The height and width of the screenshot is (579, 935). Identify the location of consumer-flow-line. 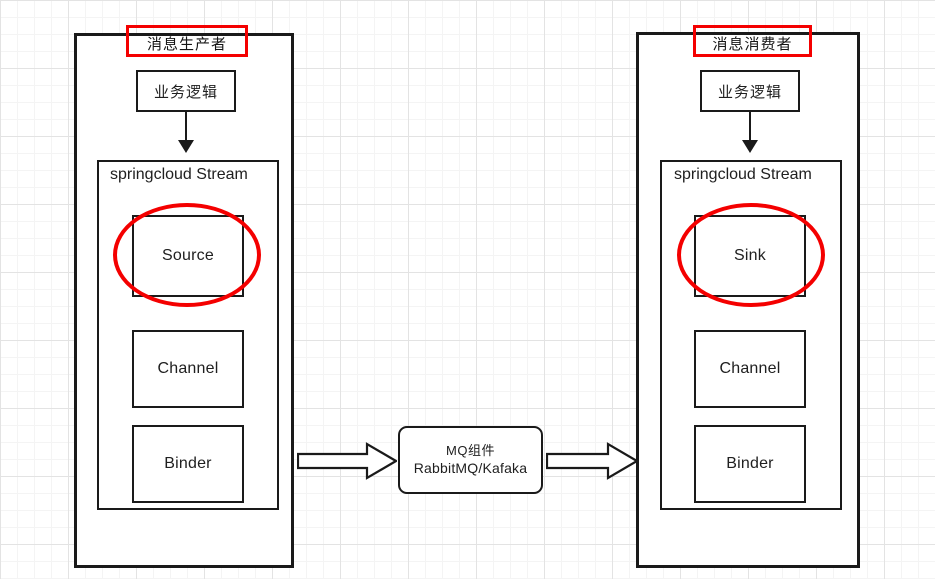
(750, 127).